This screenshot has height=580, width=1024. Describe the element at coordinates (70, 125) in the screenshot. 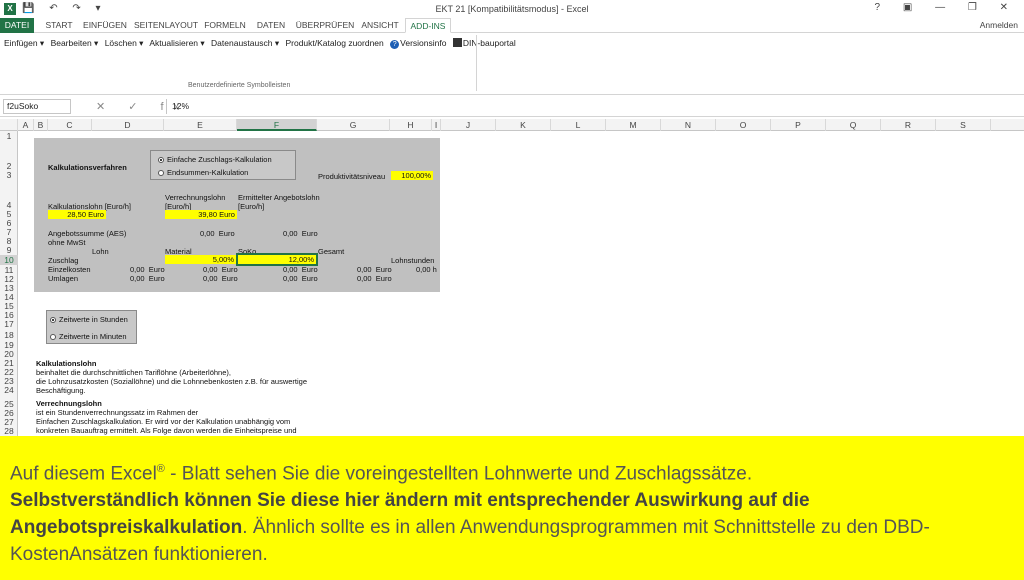

I see `col-header: C` at that location.